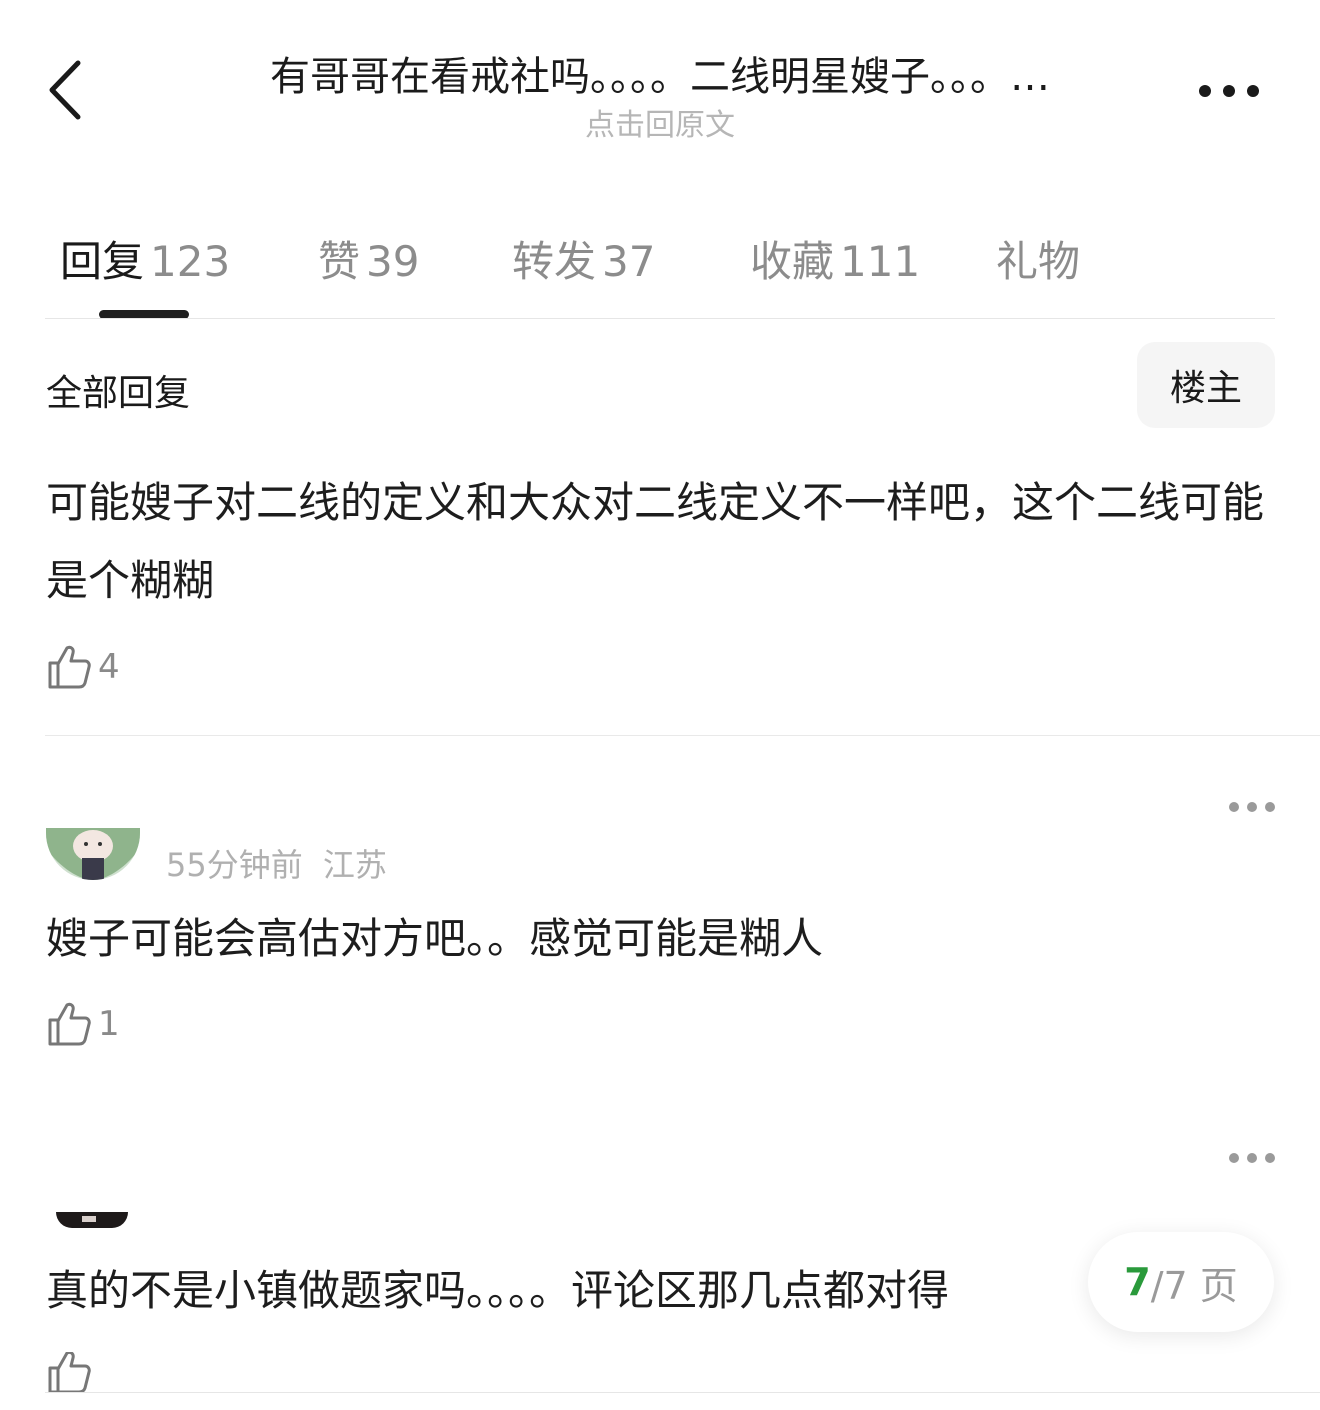 The height and width of the screenshot is (1410, 1320). What do you see at coordinates (354, 865) in the screenshot?
I see `comment-location: 江苏` at bounding box center [354, 865].